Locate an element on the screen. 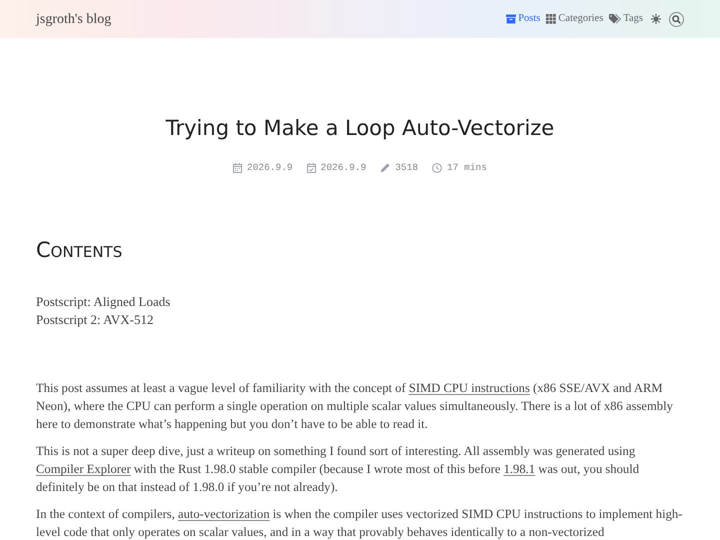 The image size is (720, 540). theme-toggle-icon is located at coordinates (656, 19).